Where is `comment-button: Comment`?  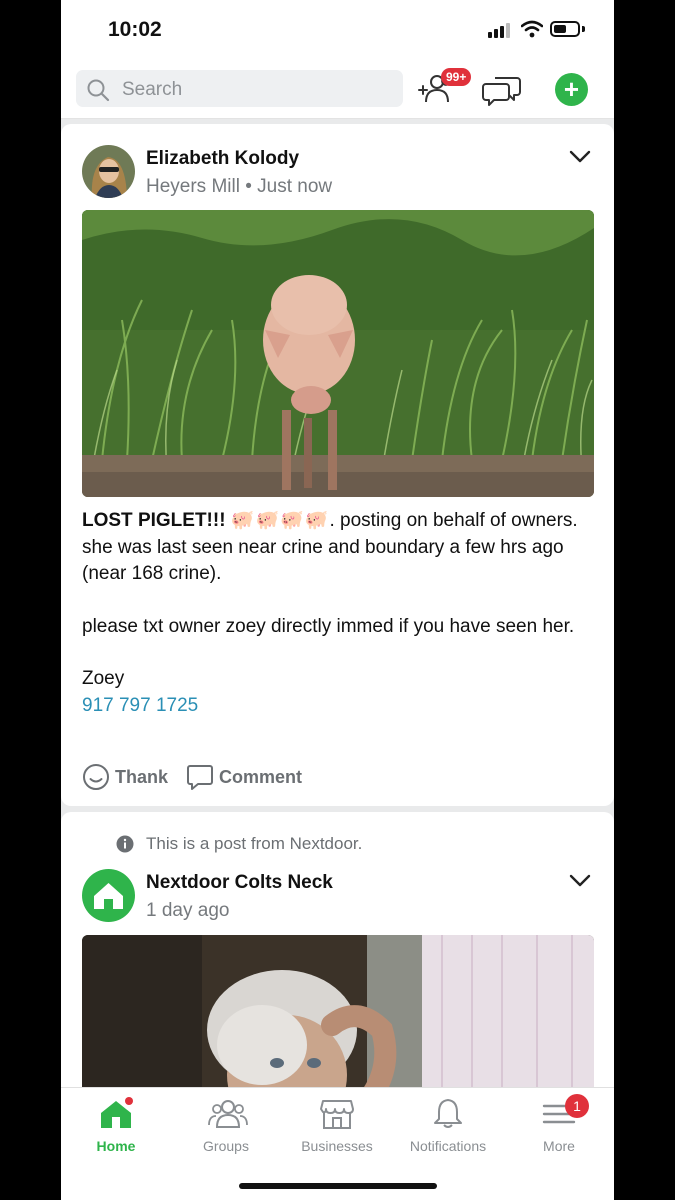
comment-button: Comment is located at coordinates (248, 777).